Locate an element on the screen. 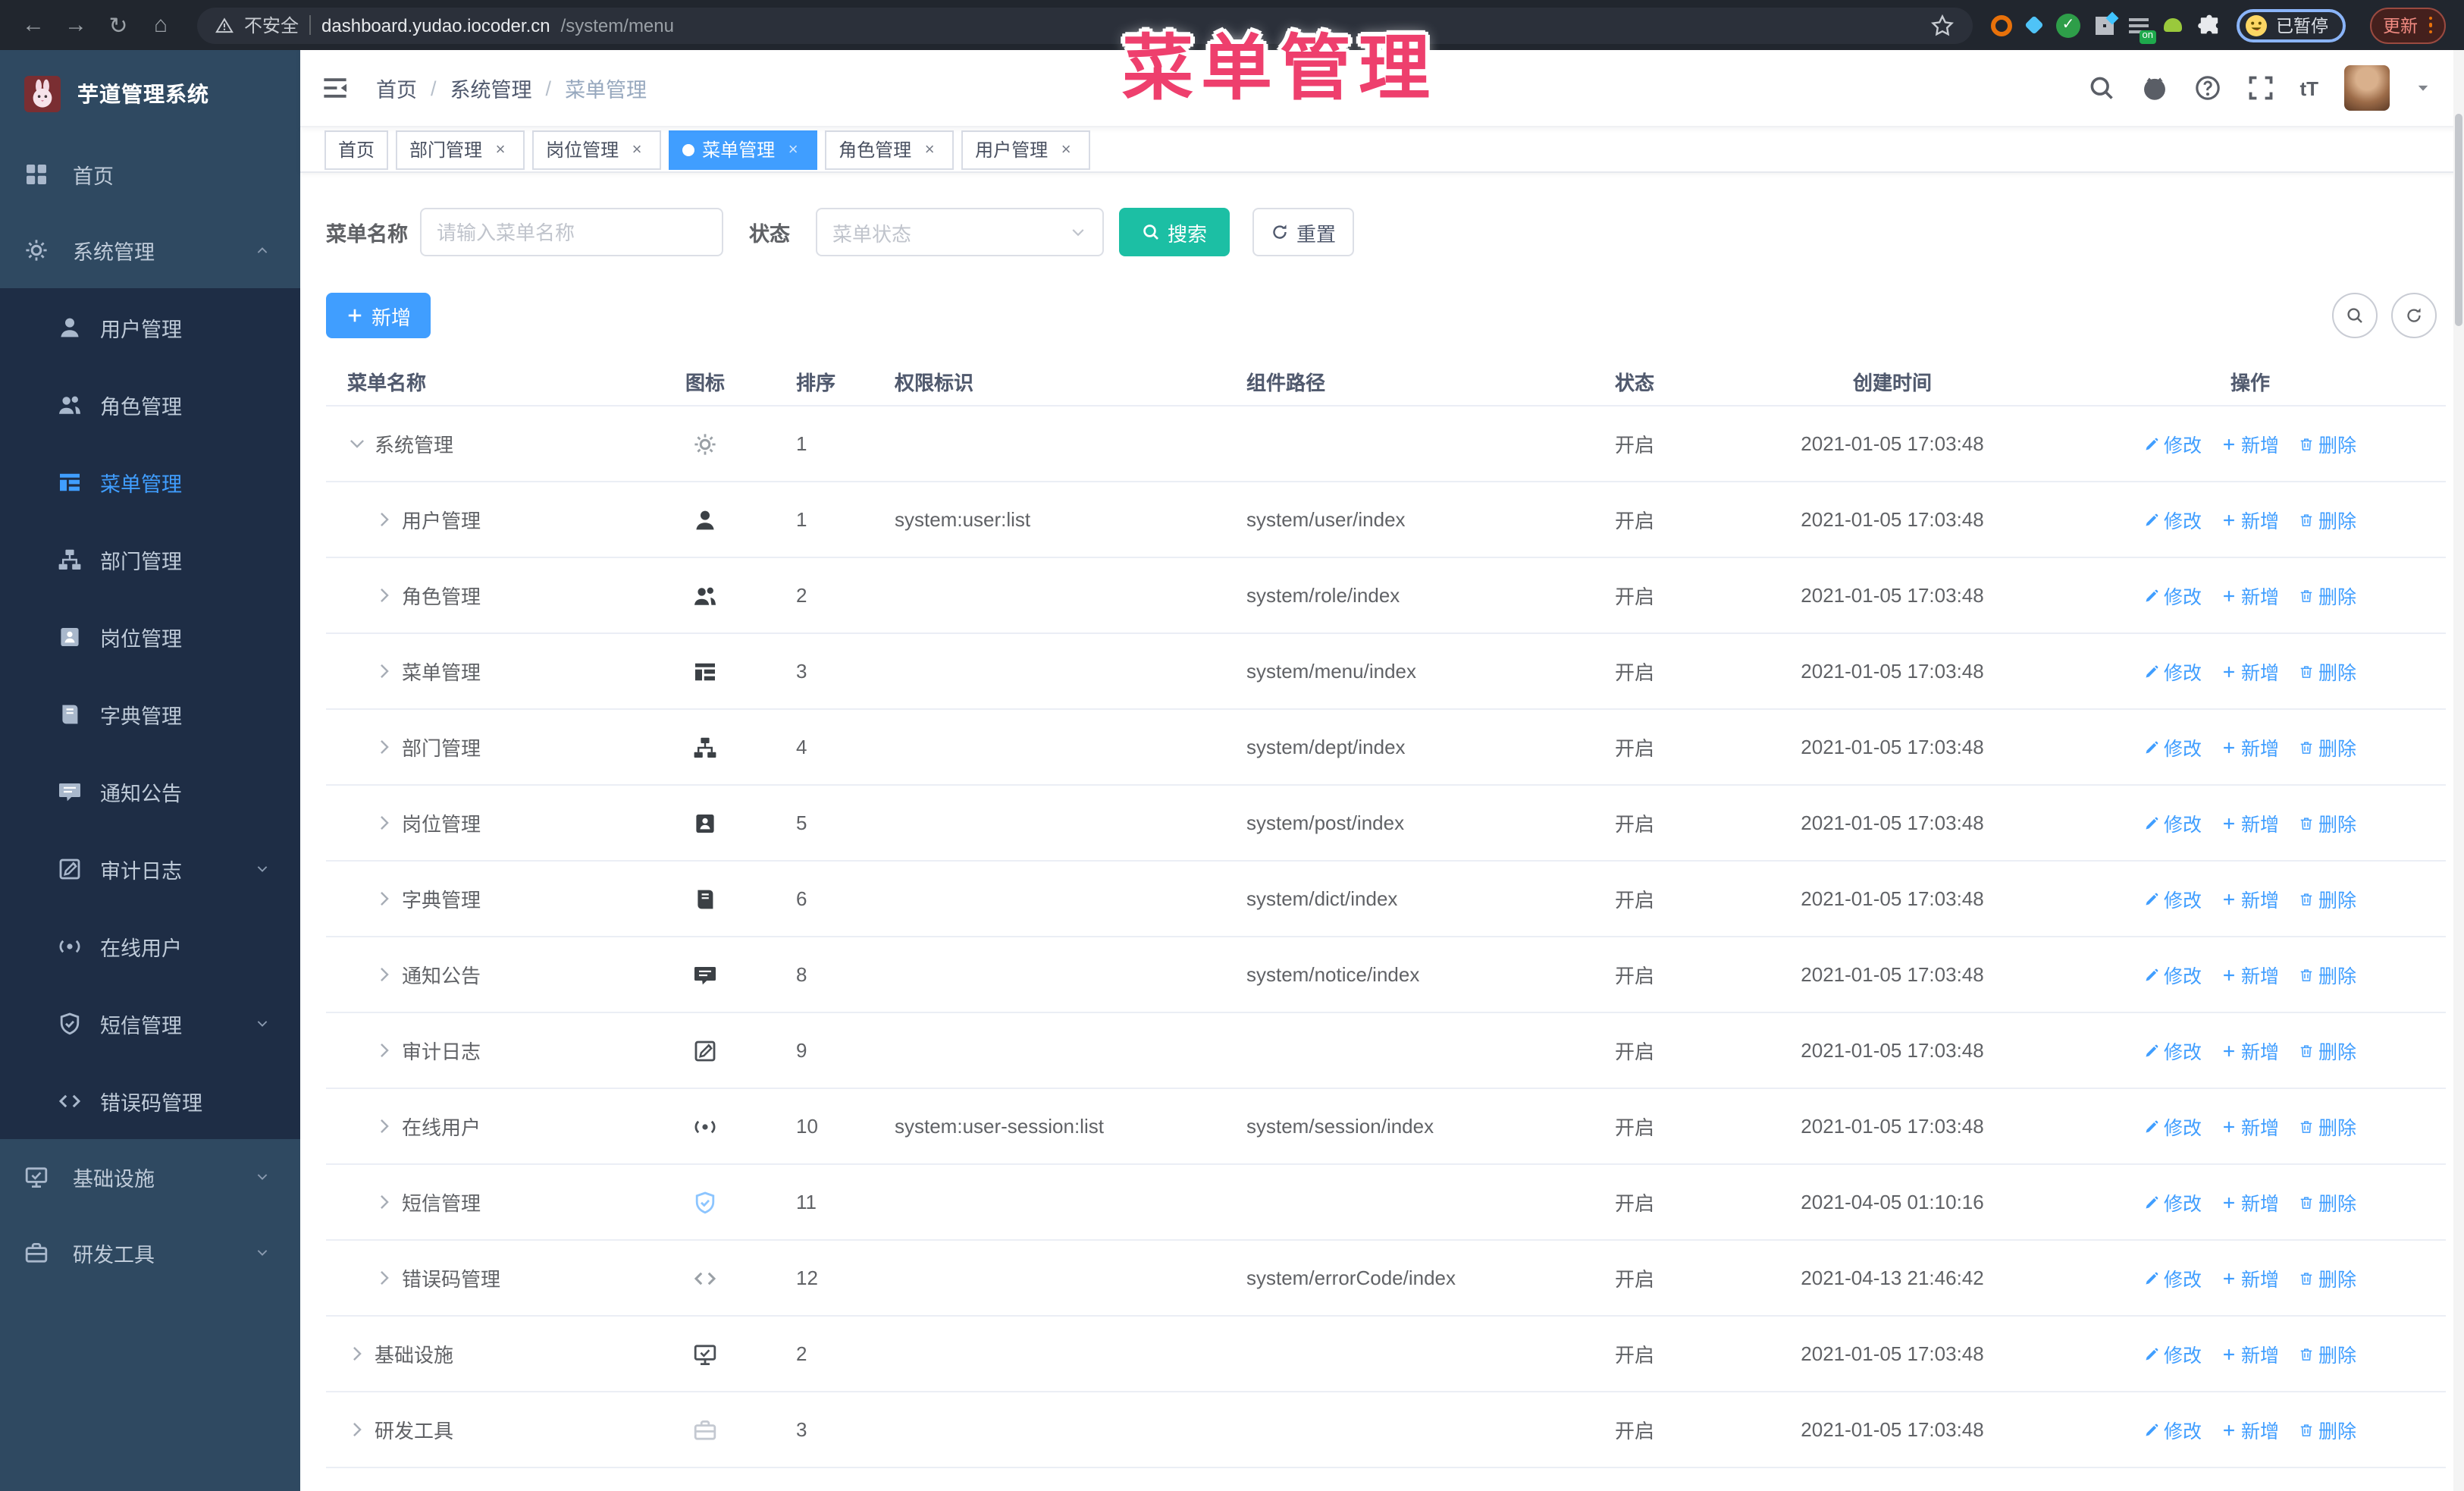  page-tab: 岗位管理 × is located at coordinates (597, 149).